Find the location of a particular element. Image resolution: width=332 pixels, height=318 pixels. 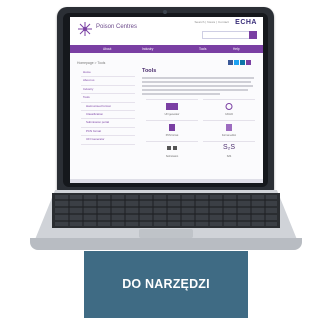

sidebar-item-harmonised: Harmonised format is located at coordinates (108, 107).